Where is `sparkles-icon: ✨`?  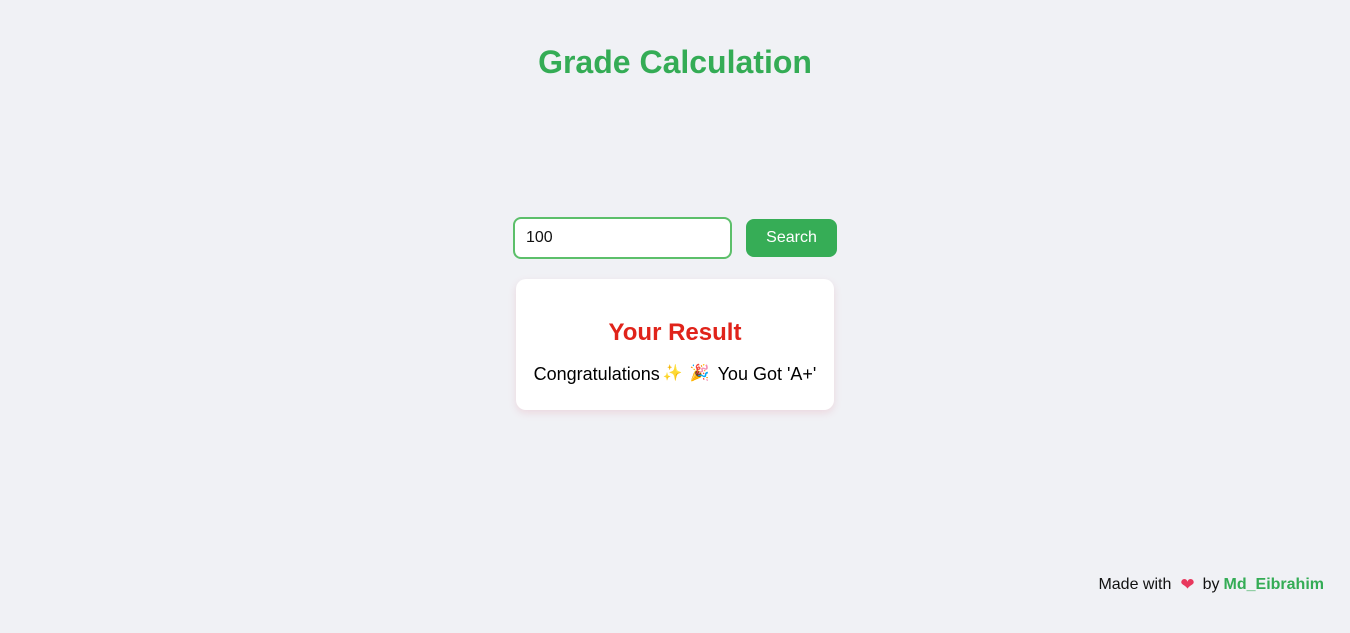
sparkles-icon: ✨ is located at coordinates (672, 373).